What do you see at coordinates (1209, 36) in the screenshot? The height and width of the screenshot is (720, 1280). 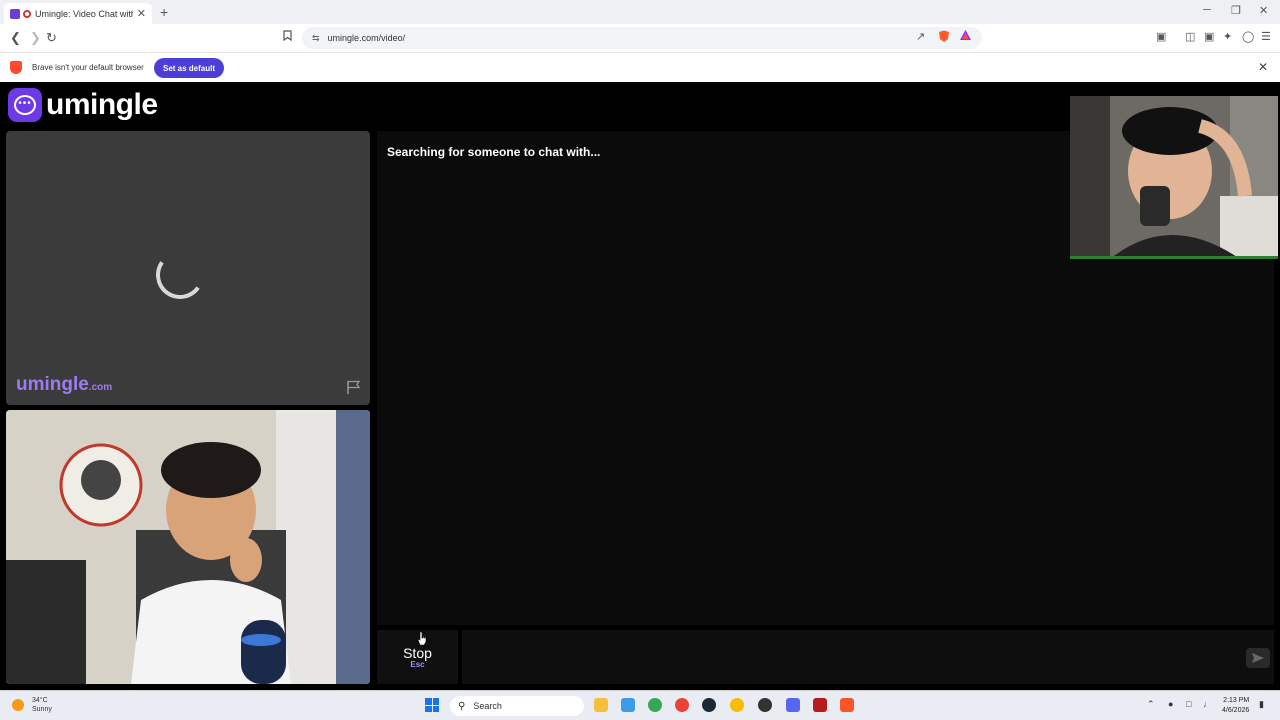 I see `wallet-icon: ▣` at bounding box center [1209, 36].